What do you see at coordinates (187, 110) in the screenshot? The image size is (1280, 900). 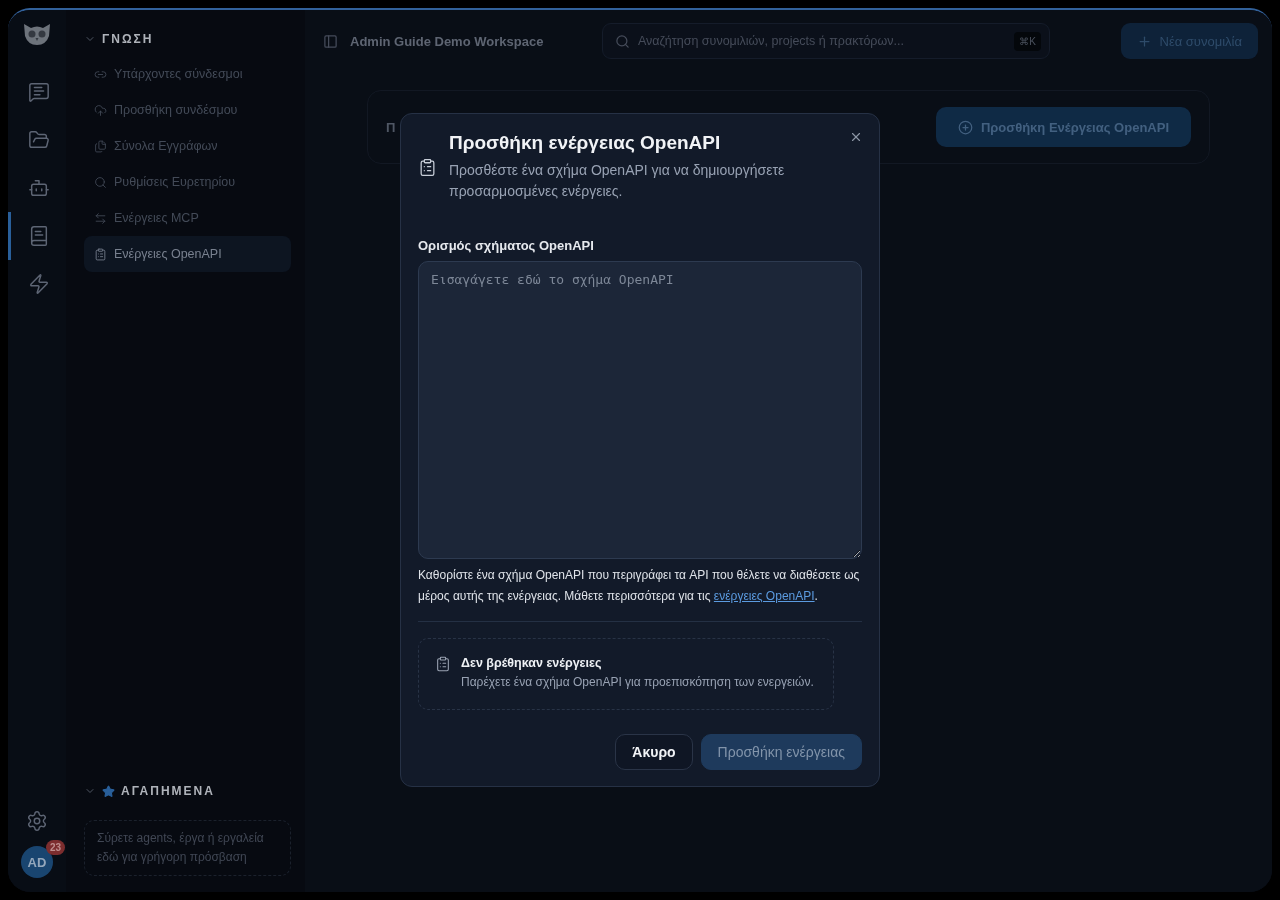 I see `sidebar-item: Προσθήκη συνδέσμου` at bounding box center [187, 110].